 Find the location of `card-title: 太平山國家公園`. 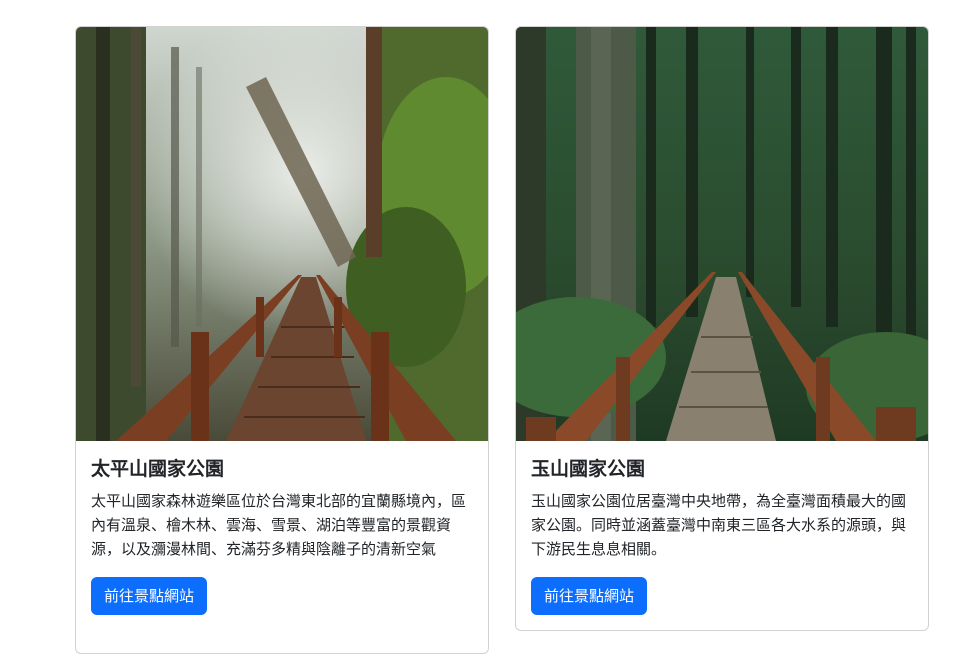

card-title: 太平山國家公園 is located at coordinates (158, 469).